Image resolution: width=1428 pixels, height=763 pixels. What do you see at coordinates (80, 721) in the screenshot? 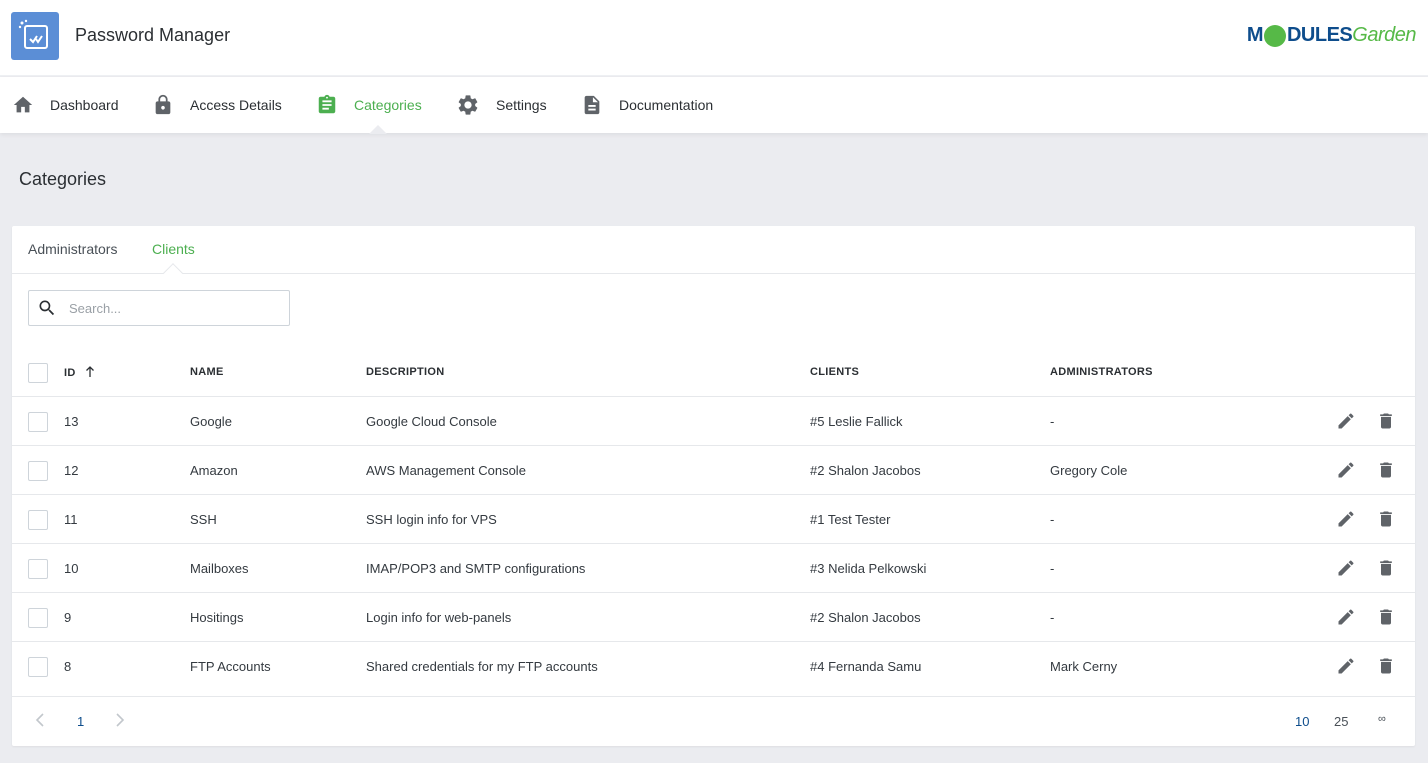
I see `page-number-1: 1` at bounding box center [80, 721].